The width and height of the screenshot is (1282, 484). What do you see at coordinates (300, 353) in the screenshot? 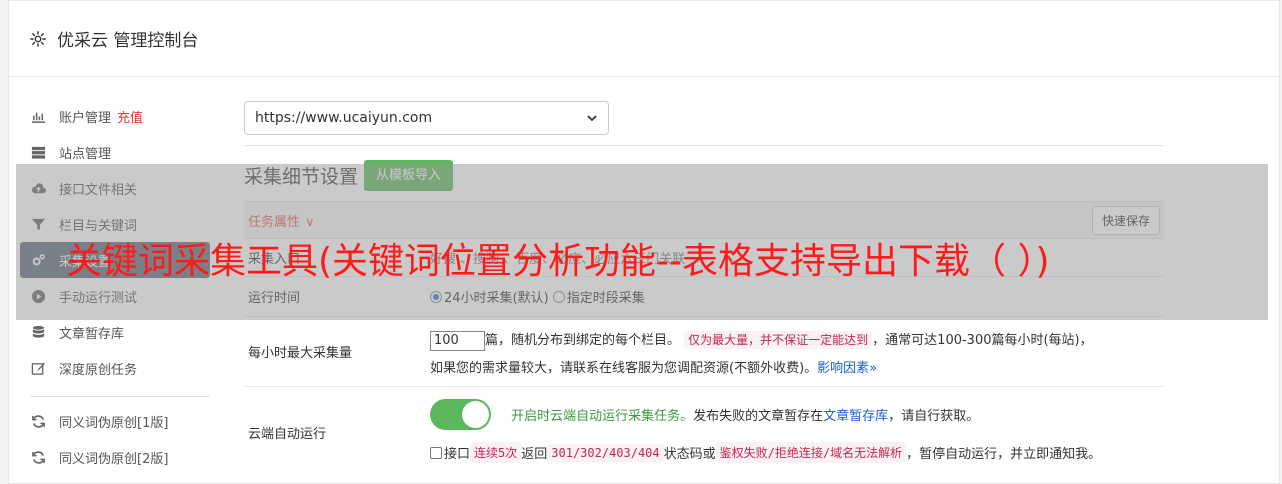
I see `max-per-hour-label: 每小时最大采集量` at bounding box center [300, 353].